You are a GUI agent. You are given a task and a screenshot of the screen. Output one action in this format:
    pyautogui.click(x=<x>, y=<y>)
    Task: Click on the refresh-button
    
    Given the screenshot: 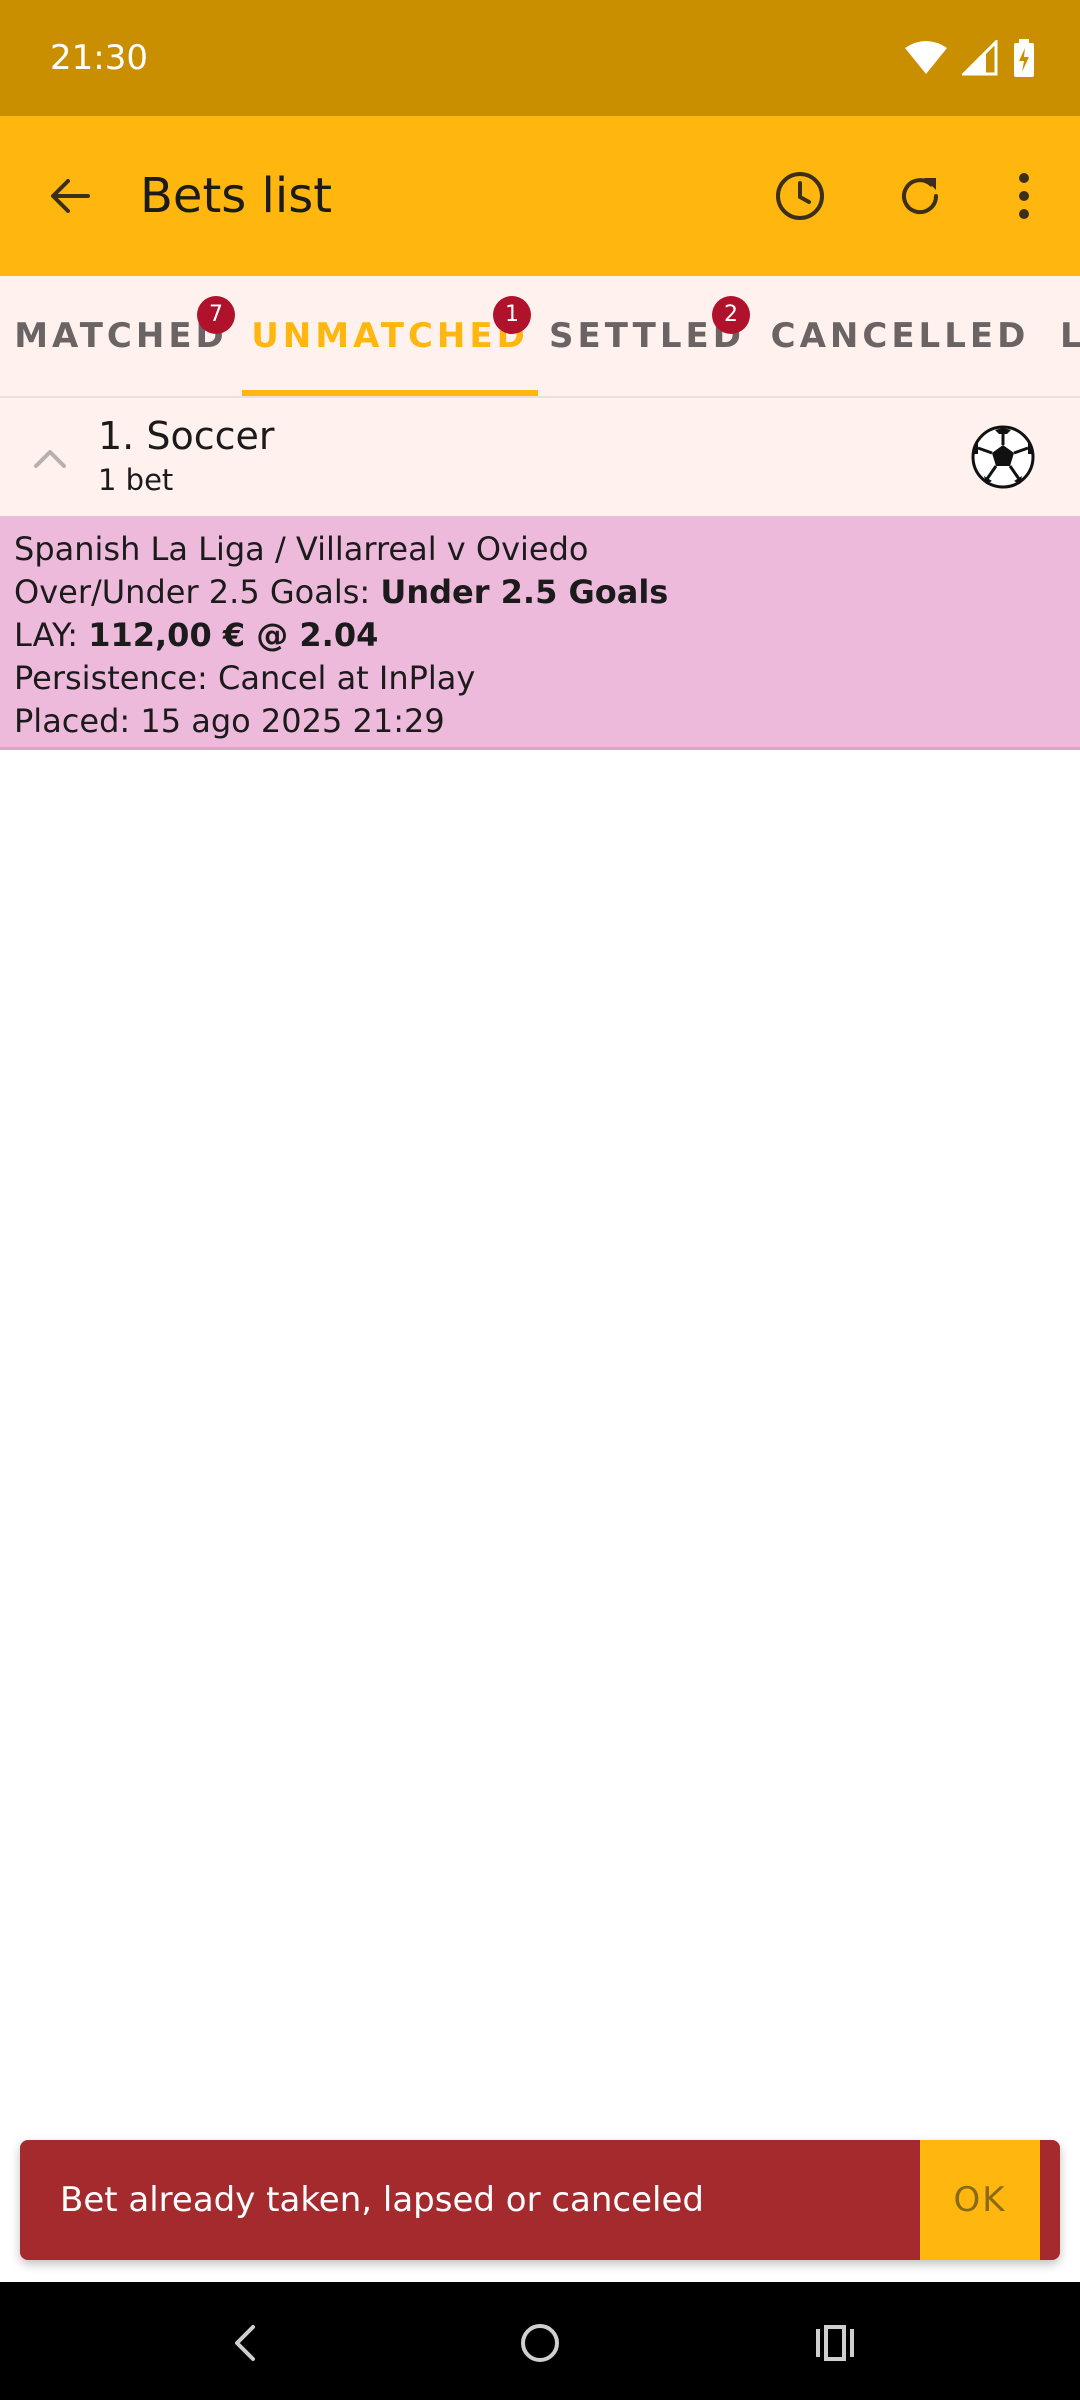 What is the action you would take?
    pyautogui.click(x=920, y=196)
    